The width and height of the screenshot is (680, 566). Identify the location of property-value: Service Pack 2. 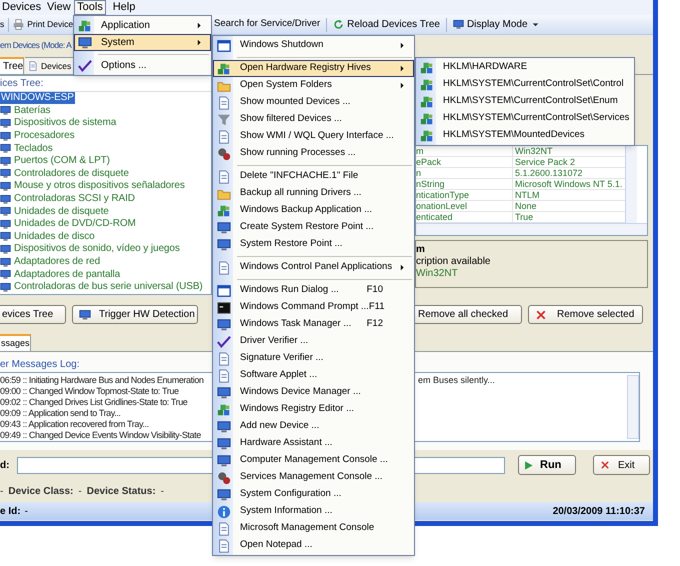
(569, 162).